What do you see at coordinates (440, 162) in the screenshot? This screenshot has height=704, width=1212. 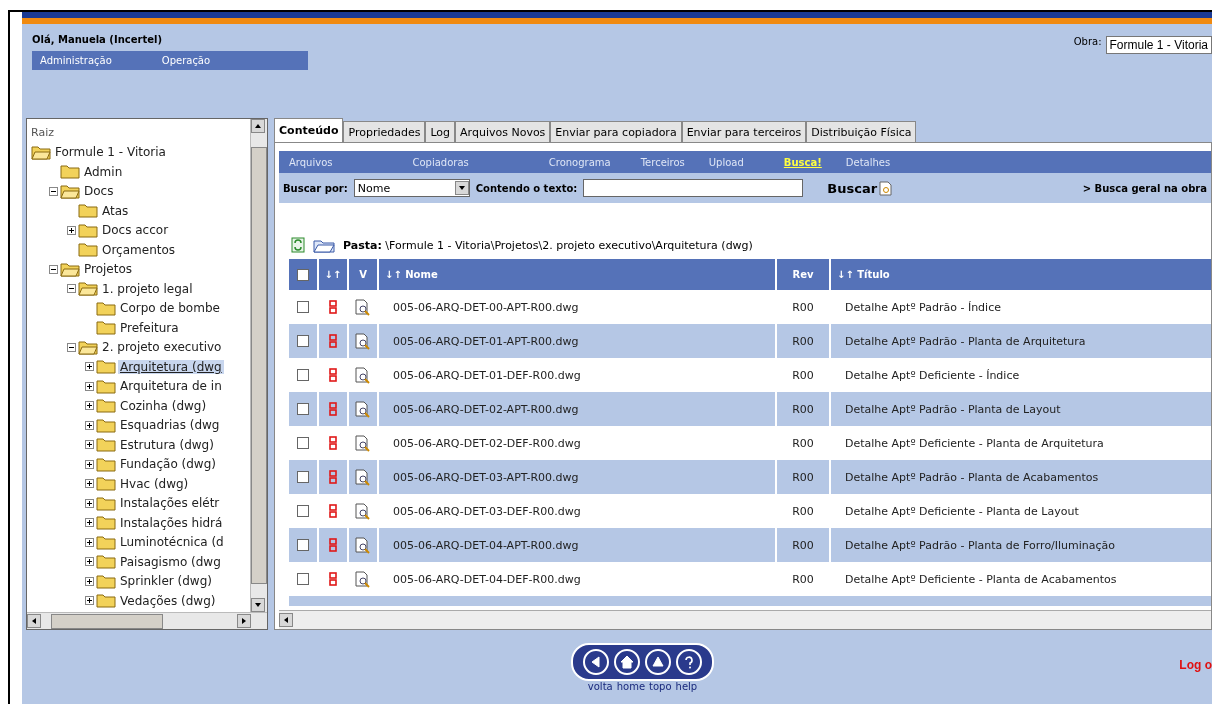 I see `sub-nav-link: Copiadoras` at bounding box center [440, 162].